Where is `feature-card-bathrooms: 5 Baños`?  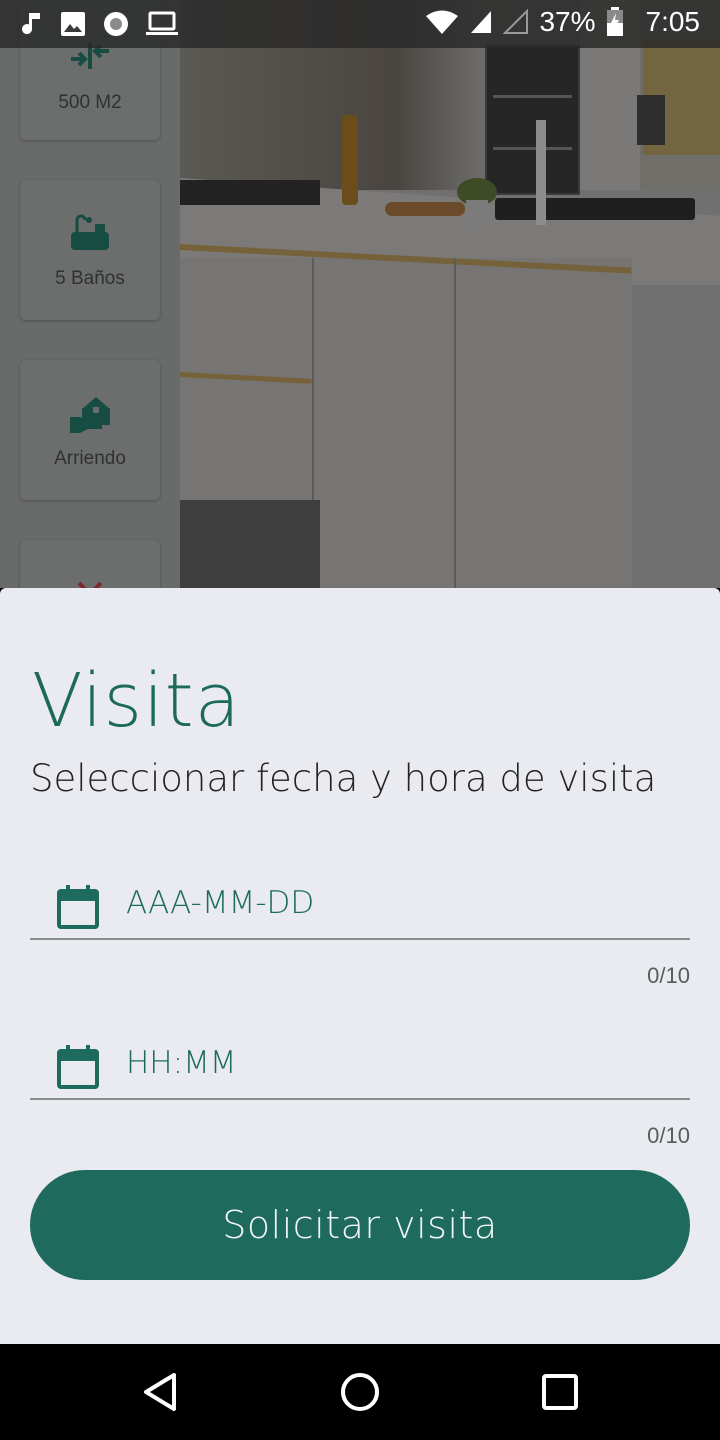 feature-card-bathrooms: 5 Baños is located at coordinates (90, 250).